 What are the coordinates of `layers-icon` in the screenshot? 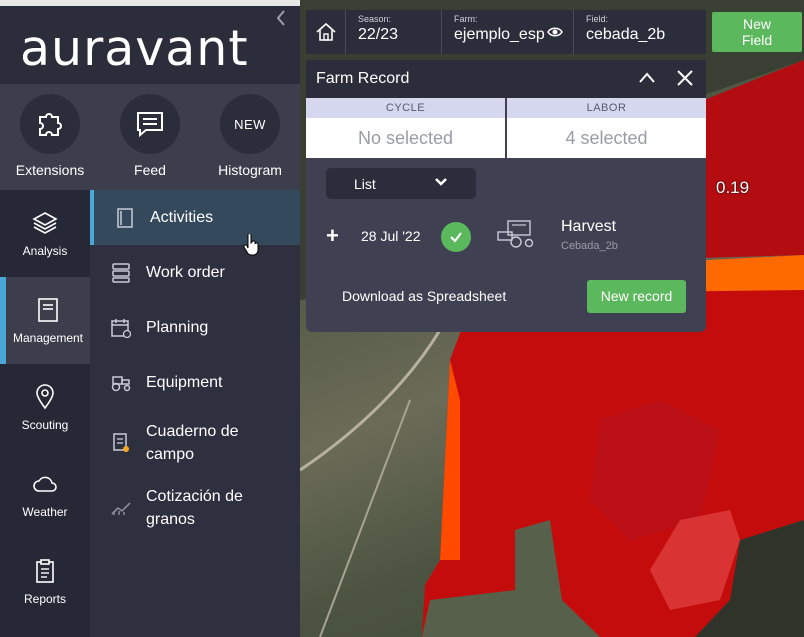 It's located at (45, 223).